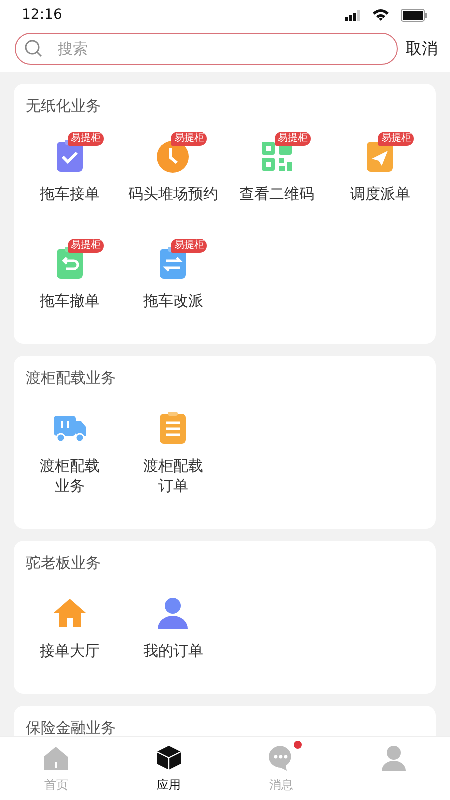 The width and height of the screenshot is (450, 800). I want to click on cancel-button: 取消, so click(422, 49).